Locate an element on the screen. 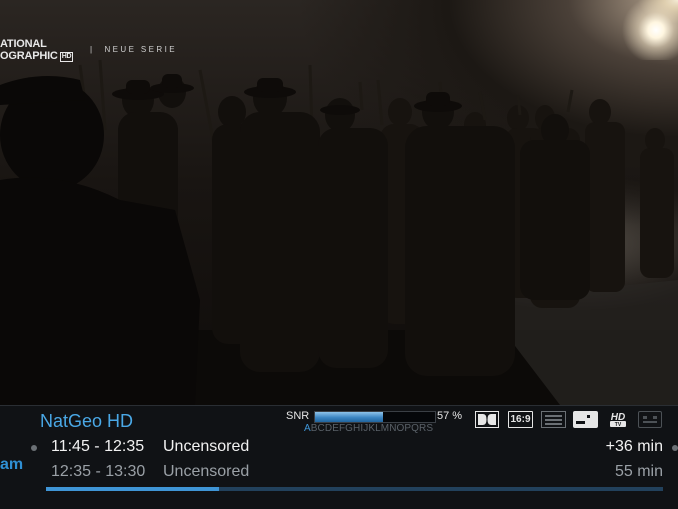 The image size is (678, 509). snr-value: 57 % is located at coordinates (450, 416).